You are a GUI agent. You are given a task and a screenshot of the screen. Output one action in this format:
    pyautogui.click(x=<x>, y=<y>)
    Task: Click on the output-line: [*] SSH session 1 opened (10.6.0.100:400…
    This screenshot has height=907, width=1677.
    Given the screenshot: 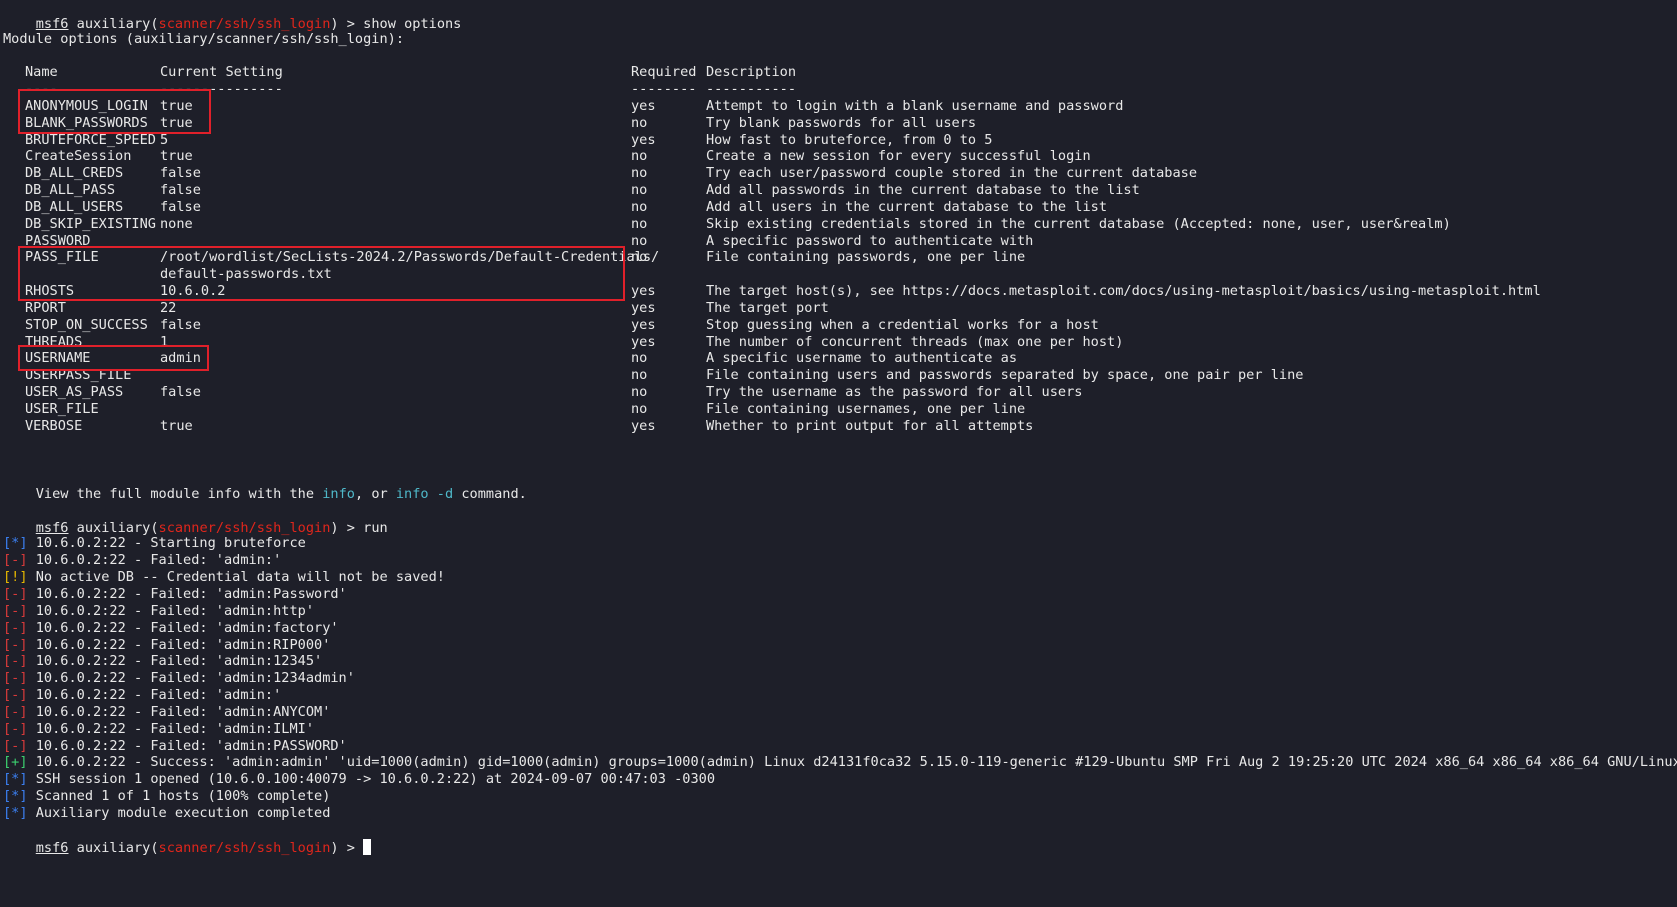 What is the action you would take?
    pyautogui.click(x=359, y=779)
    